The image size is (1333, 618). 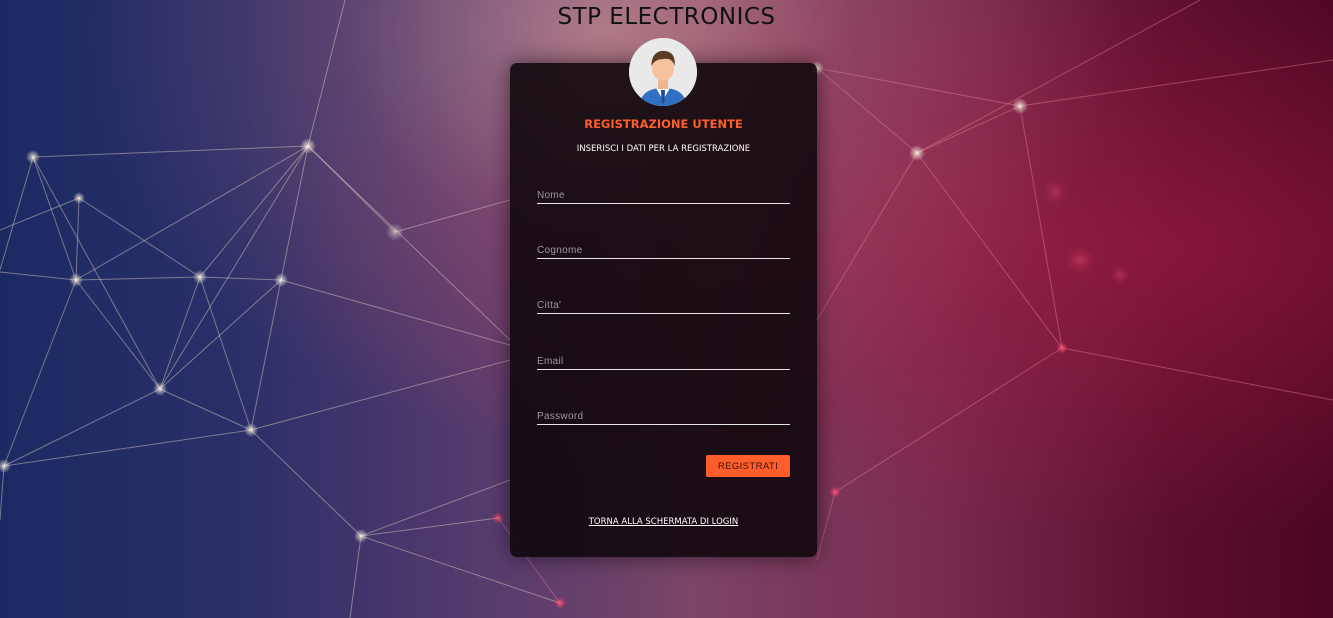 What do you see at coordinates (748, 466) in the screenshot?
I see `register-button: REGISTRATI` at bounding box center [748, 466].